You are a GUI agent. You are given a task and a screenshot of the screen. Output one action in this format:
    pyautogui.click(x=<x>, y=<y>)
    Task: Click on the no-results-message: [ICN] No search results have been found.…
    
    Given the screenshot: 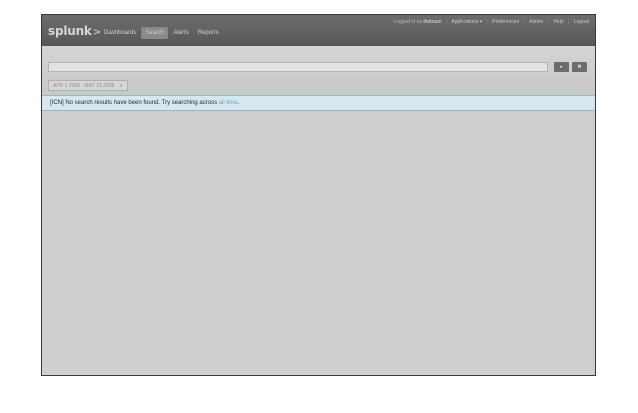 What is the action you would take?
    pyautogui.click(x=318, y=103)
    